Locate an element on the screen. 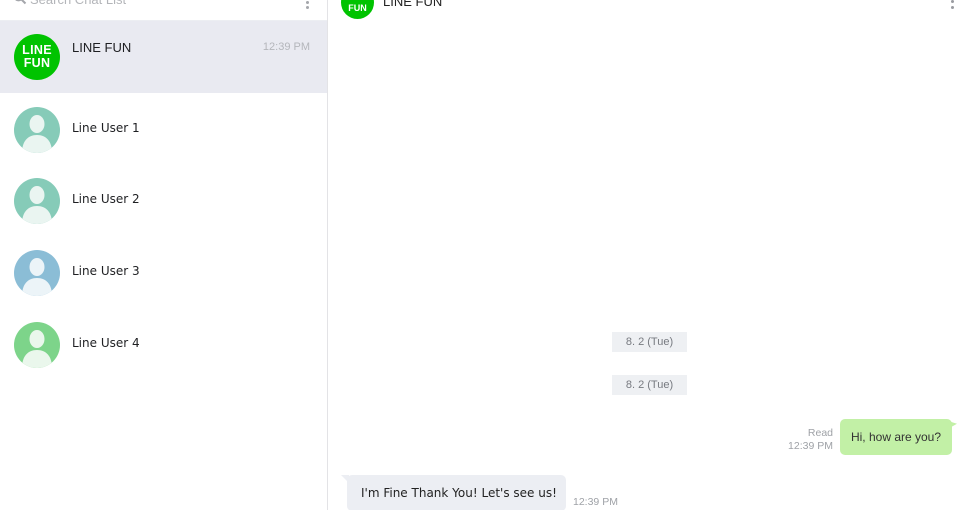  chat-item-name: Line User 1 is located at coordinates (106, 128).